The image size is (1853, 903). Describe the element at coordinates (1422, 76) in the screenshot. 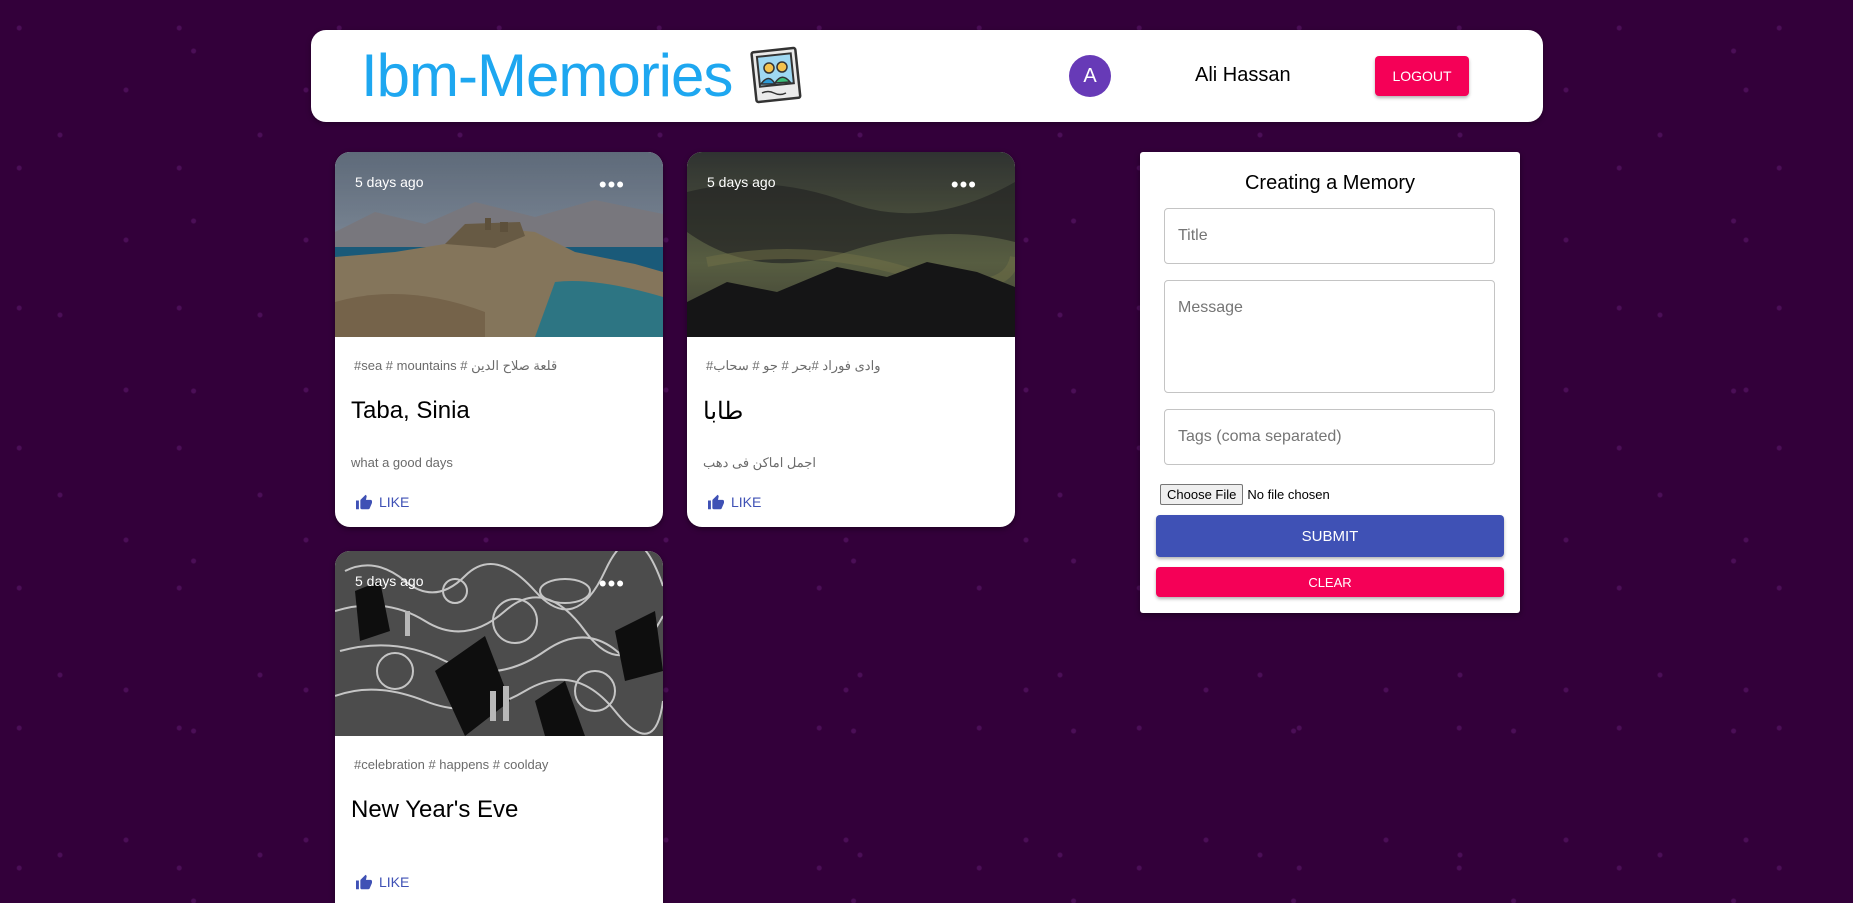

I see `logout-button: LOGOUT` at that location.